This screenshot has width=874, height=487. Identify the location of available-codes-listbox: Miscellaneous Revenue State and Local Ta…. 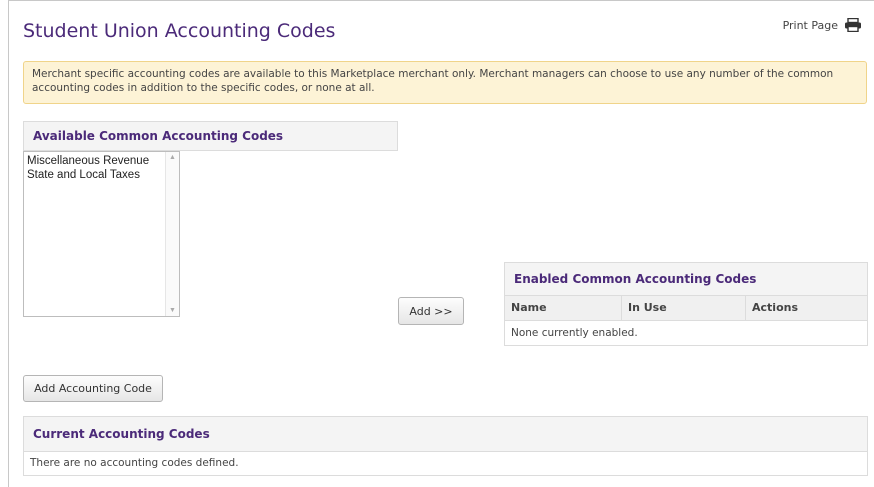
(101, 234).